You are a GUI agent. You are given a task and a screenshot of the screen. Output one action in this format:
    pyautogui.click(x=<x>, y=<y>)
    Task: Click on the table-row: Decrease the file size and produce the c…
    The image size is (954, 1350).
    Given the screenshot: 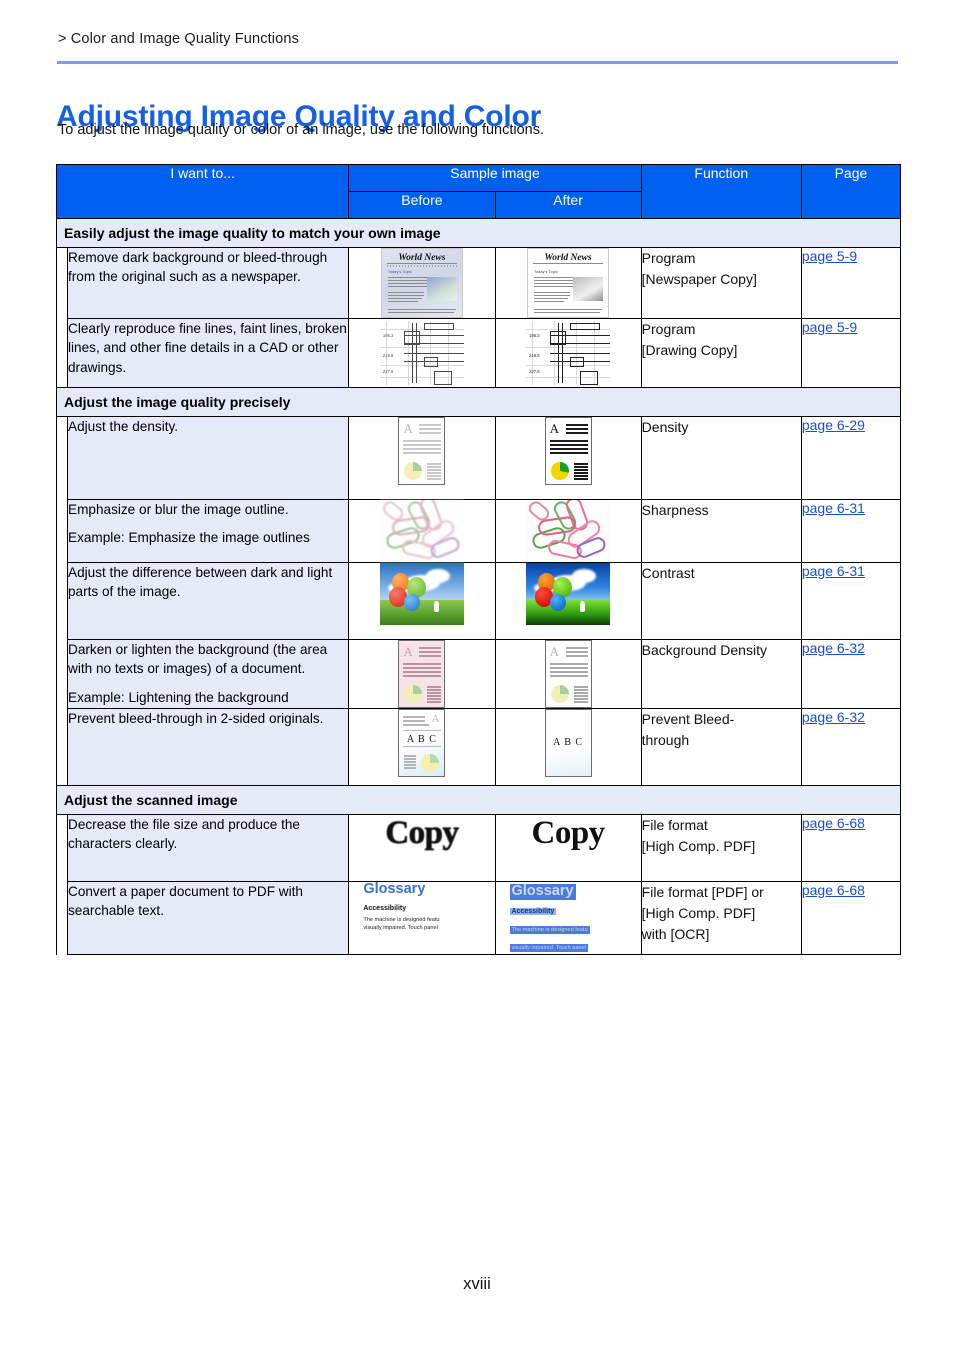 What is the action you would take?
    pyautogui.click(x=479, y=848)
    